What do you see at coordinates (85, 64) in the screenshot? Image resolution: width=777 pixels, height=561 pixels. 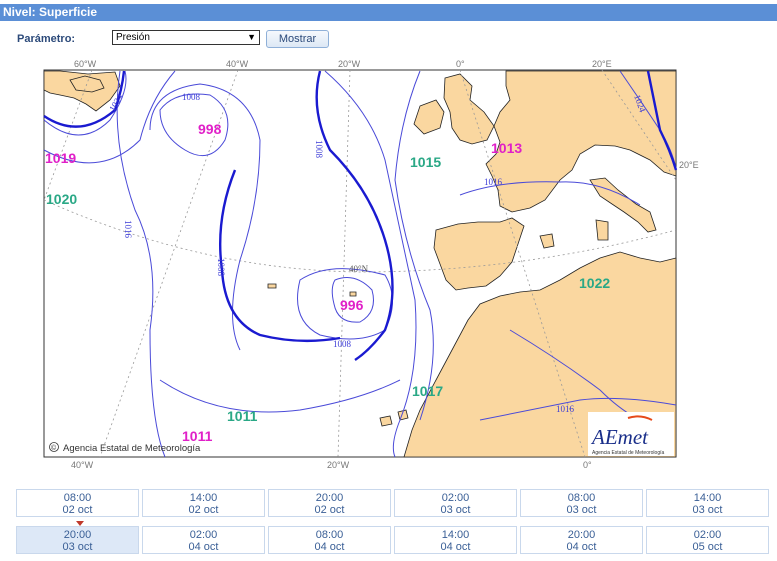 I see `lon-label: 60°W` at bounding box center [85, 64].